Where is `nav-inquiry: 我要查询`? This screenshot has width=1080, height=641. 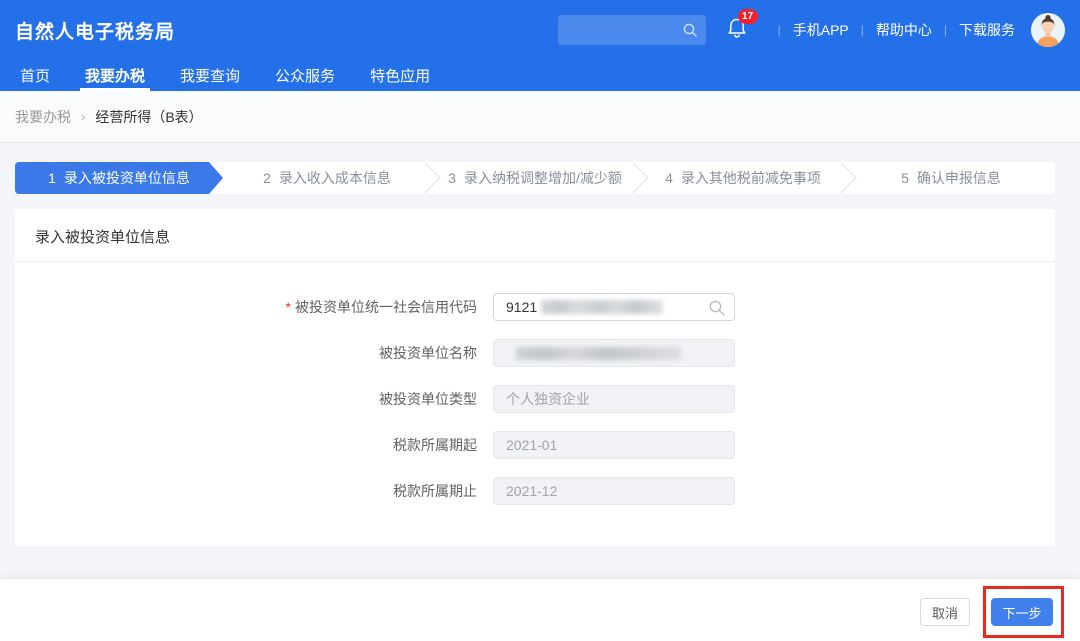 nav-inquiry: 我要查询 is located at coordinates (210, 75).